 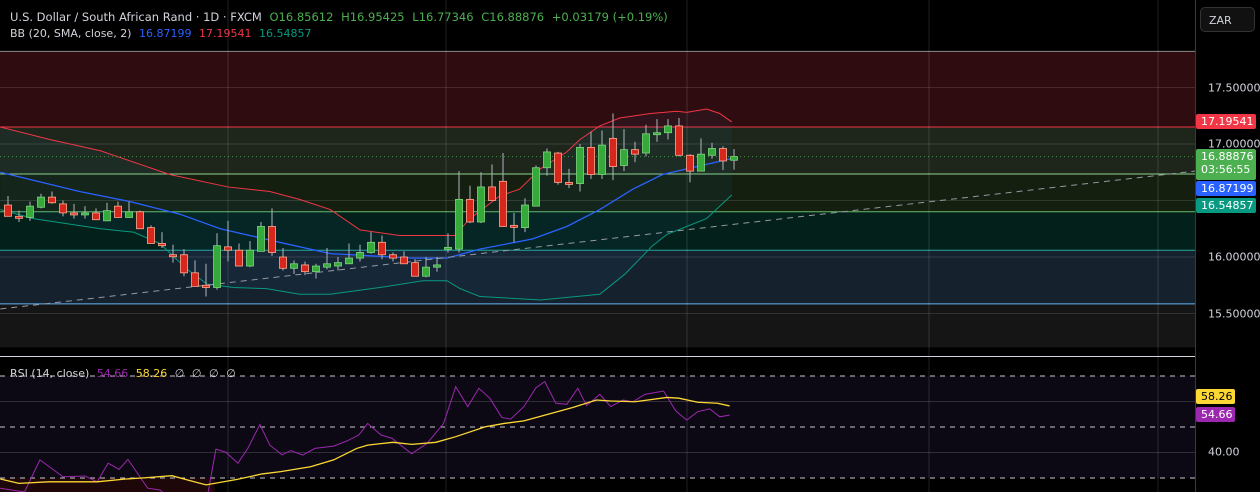 What do you see at coordinates (107, 485) in the screenshot?
I see `rsi-oversold-fill` at bounding box center [107, 485].